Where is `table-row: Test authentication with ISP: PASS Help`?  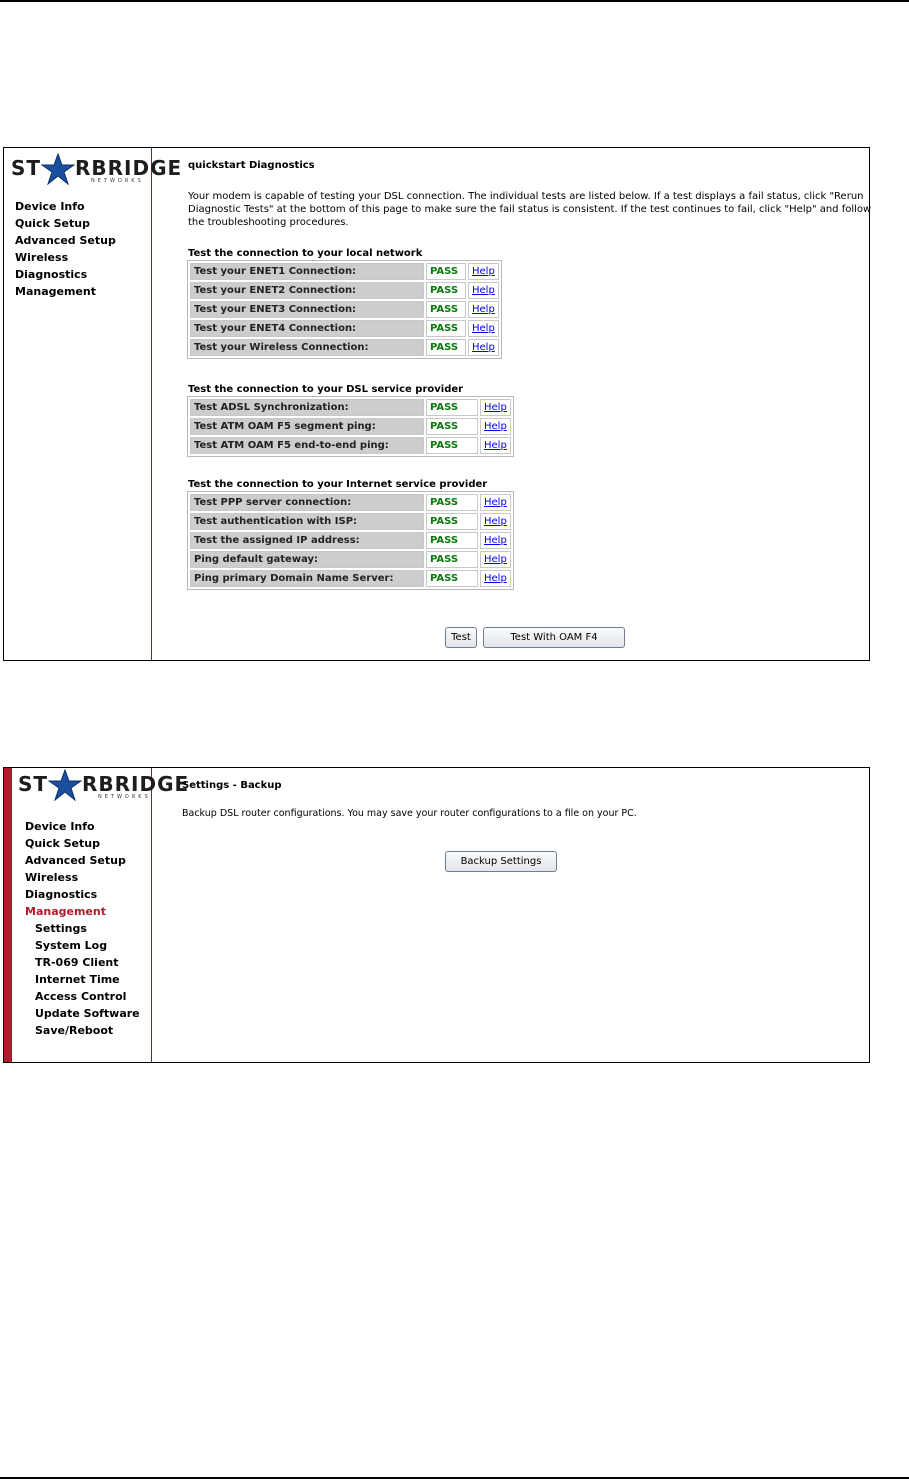
table-row: Test authentication with ISP: PASS Help is located at coordinates (350, 521).